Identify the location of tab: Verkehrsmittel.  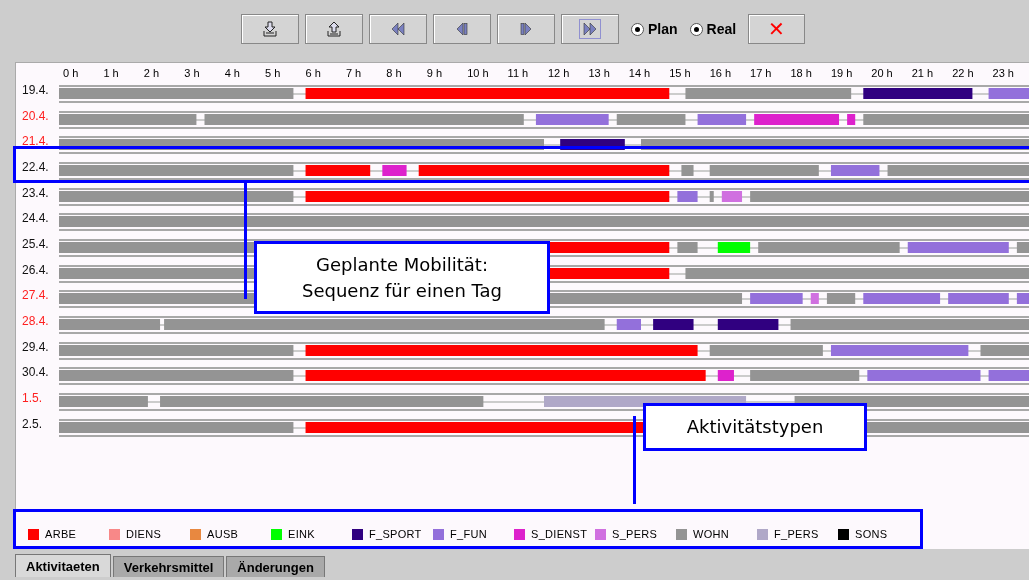
(168, 566).